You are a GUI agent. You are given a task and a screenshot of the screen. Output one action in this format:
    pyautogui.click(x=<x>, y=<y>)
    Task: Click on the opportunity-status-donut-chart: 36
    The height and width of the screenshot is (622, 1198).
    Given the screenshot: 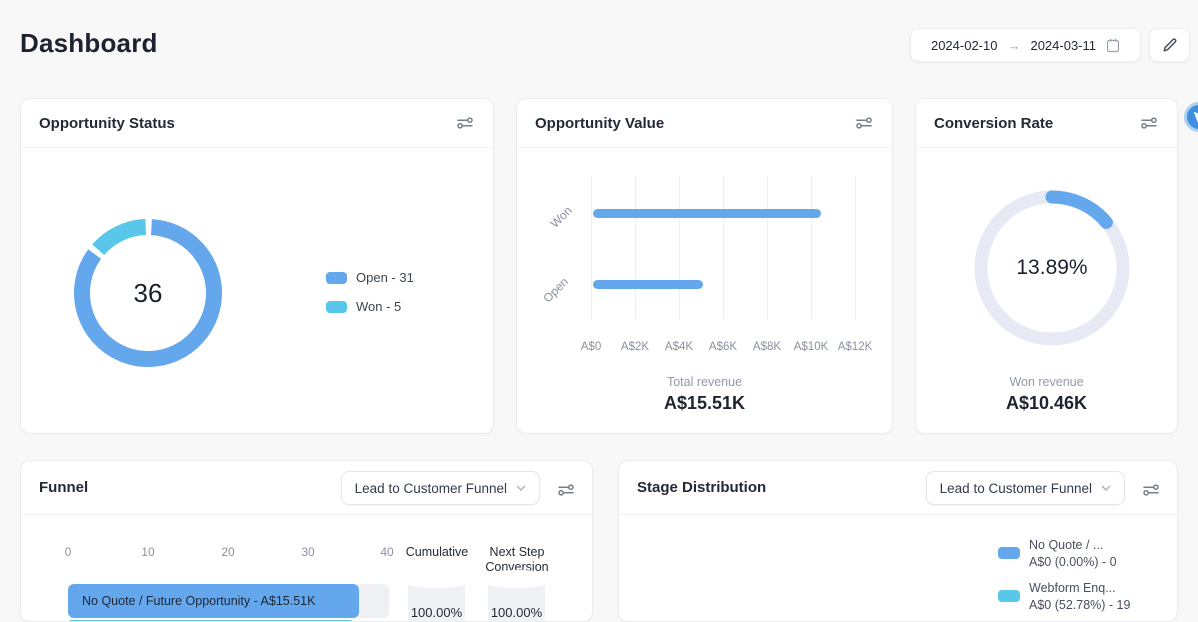 What is the action you would take?
    pyautogui.click(x=148, y=293)
    